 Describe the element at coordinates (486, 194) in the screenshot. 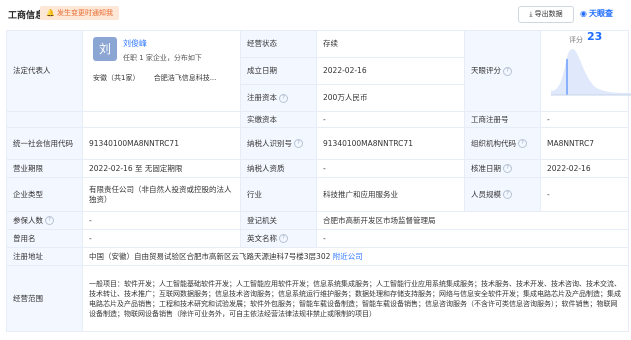

I see `staff-size-label: 人员规模` at that location.